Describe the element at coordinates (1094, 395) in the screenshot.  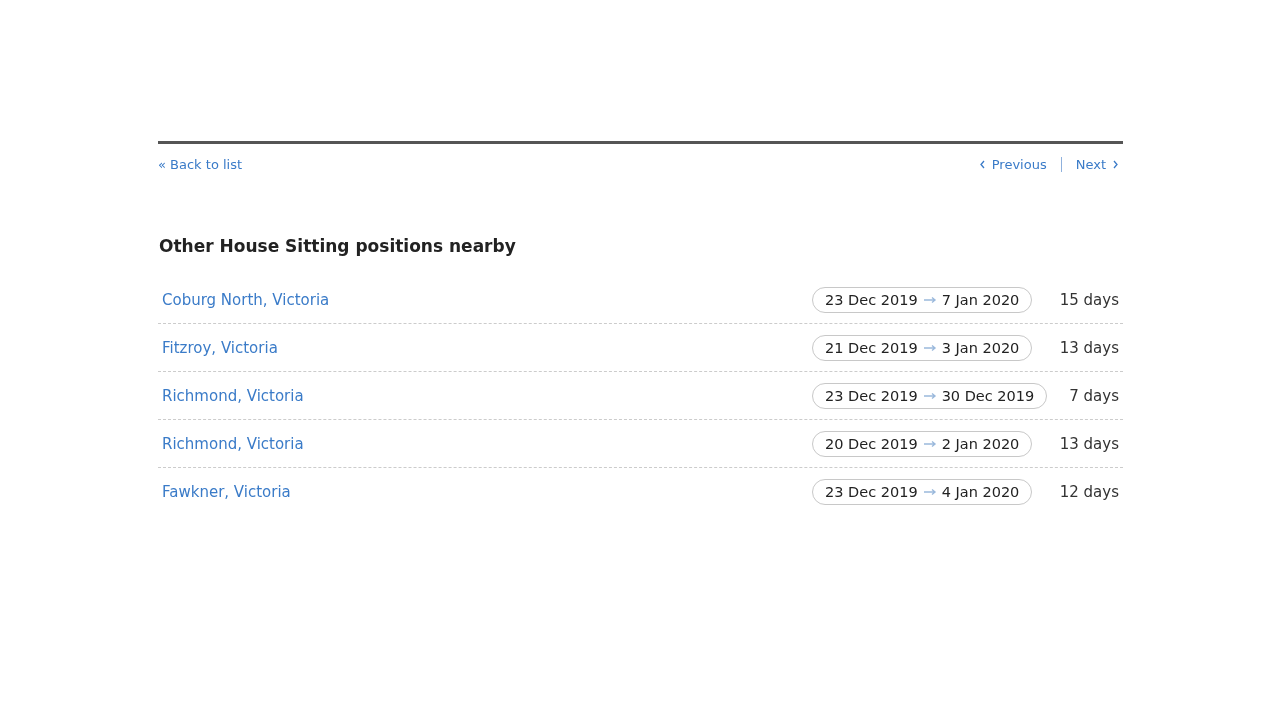
I see `duration-text: 7 days` at that location.